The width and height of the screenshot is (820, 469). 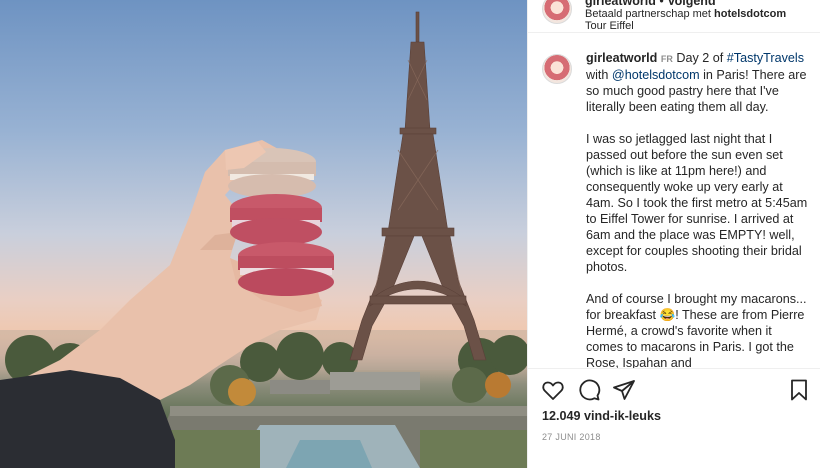 What do you see at coordinates (609, 26) in the screenshot?
I see `location-link: Tour Eiffel` at bounding box center [609, 26].